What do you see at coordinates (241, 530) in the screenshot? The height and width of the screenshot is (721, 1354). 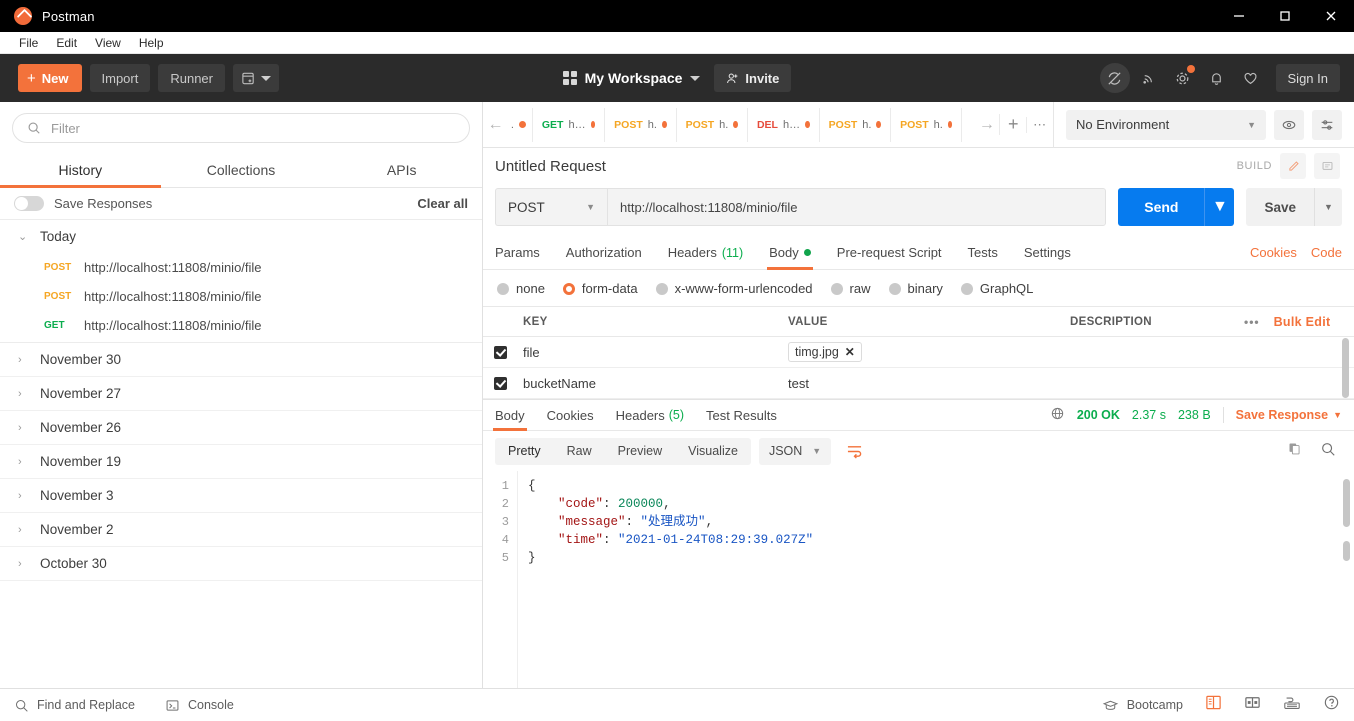 I see `history-group-november-2: › November 2` at bounding box center [241, 530].